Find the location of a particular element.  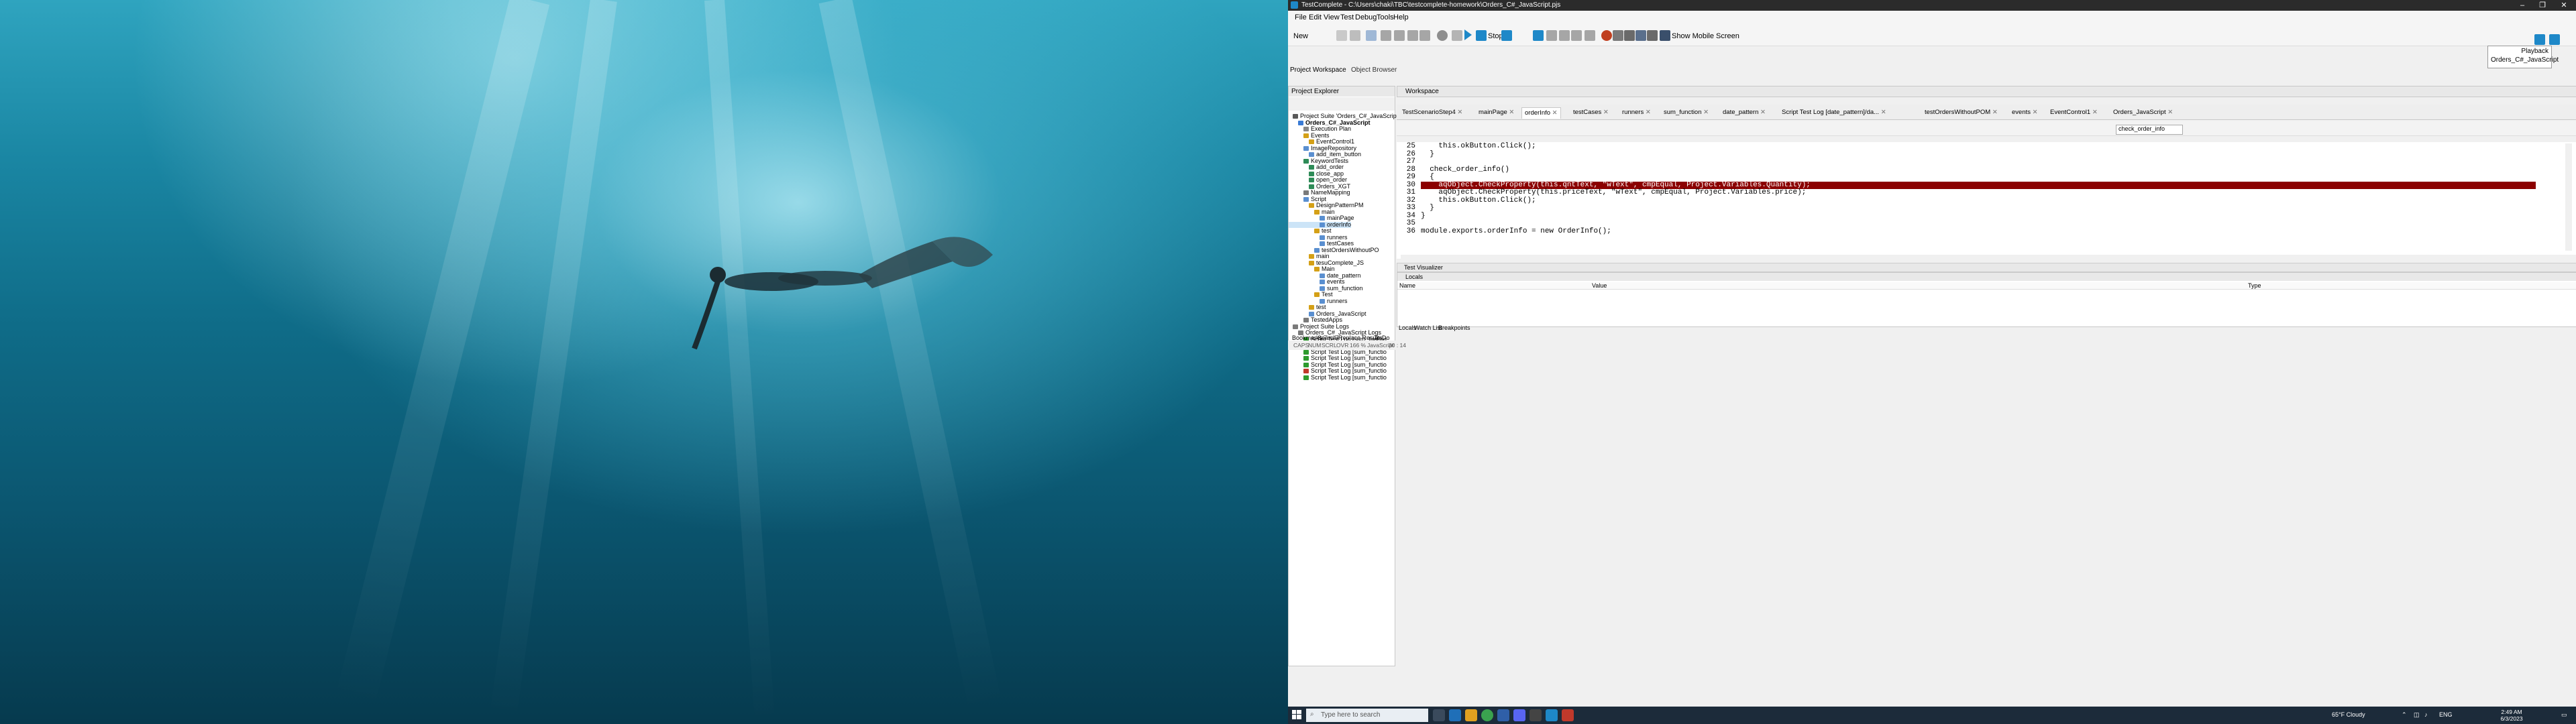

mail-icon is located at coordinates (1503, 715).